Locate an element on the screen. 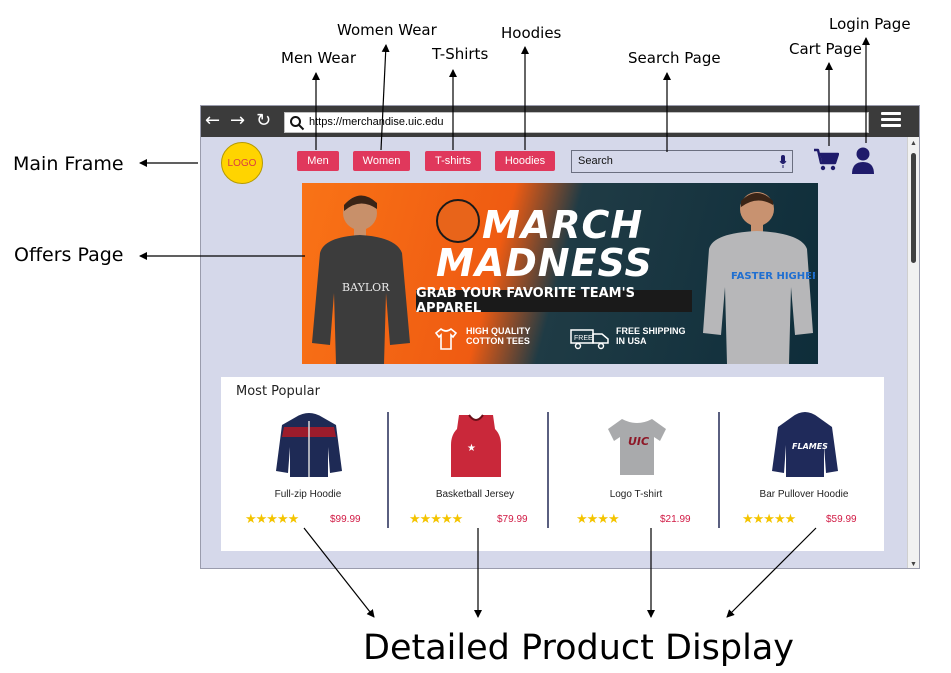  left-model-image: BAYLOR is located at coordinates (361, 279).